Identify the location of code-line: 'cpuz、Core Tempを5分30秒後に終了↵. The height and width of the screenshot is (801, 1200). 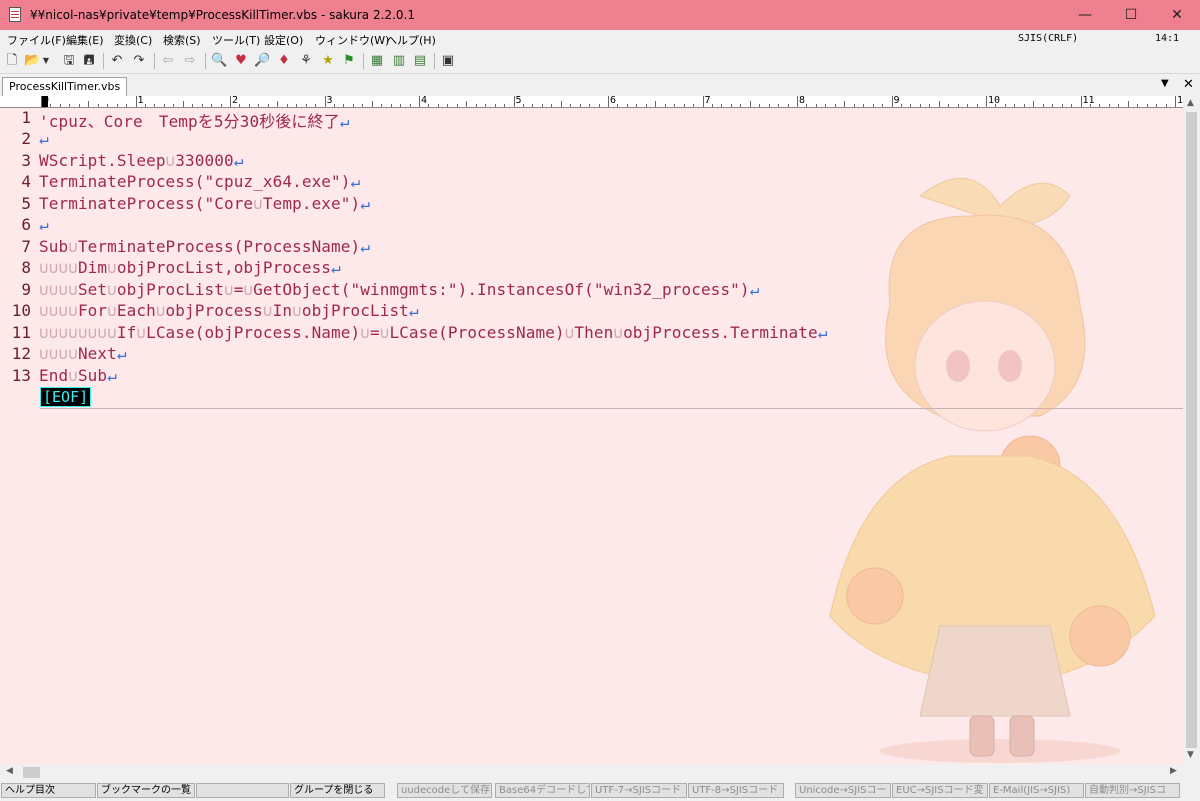
(194, 120).